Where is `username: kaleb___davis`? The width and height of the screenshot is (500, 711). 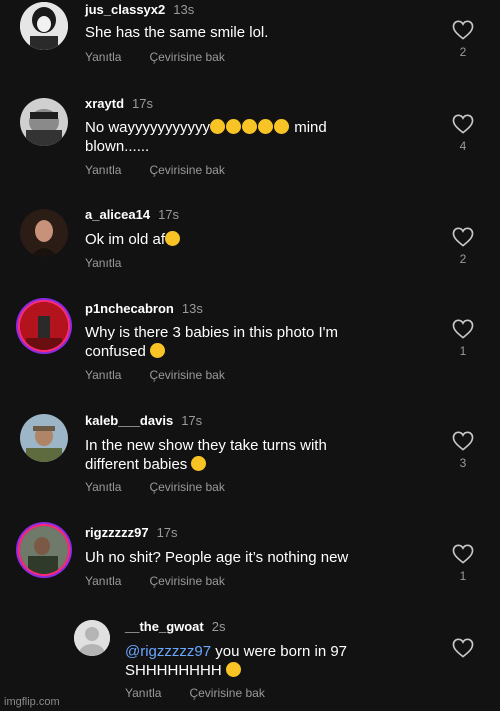 username: kaleb___davis is located at coordinates (129, 420).